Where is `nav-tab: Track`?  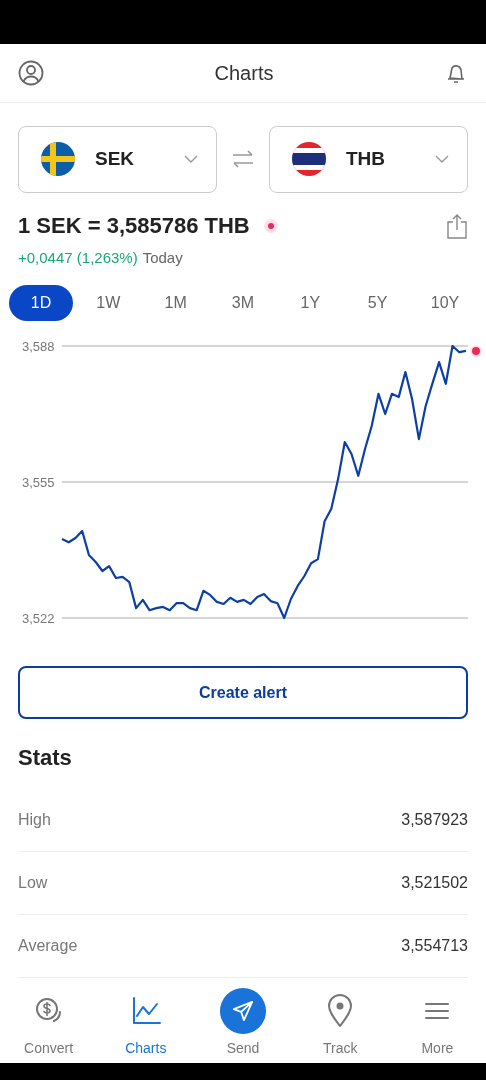
nav-tab: Track is located at coordinates (340, 1024).